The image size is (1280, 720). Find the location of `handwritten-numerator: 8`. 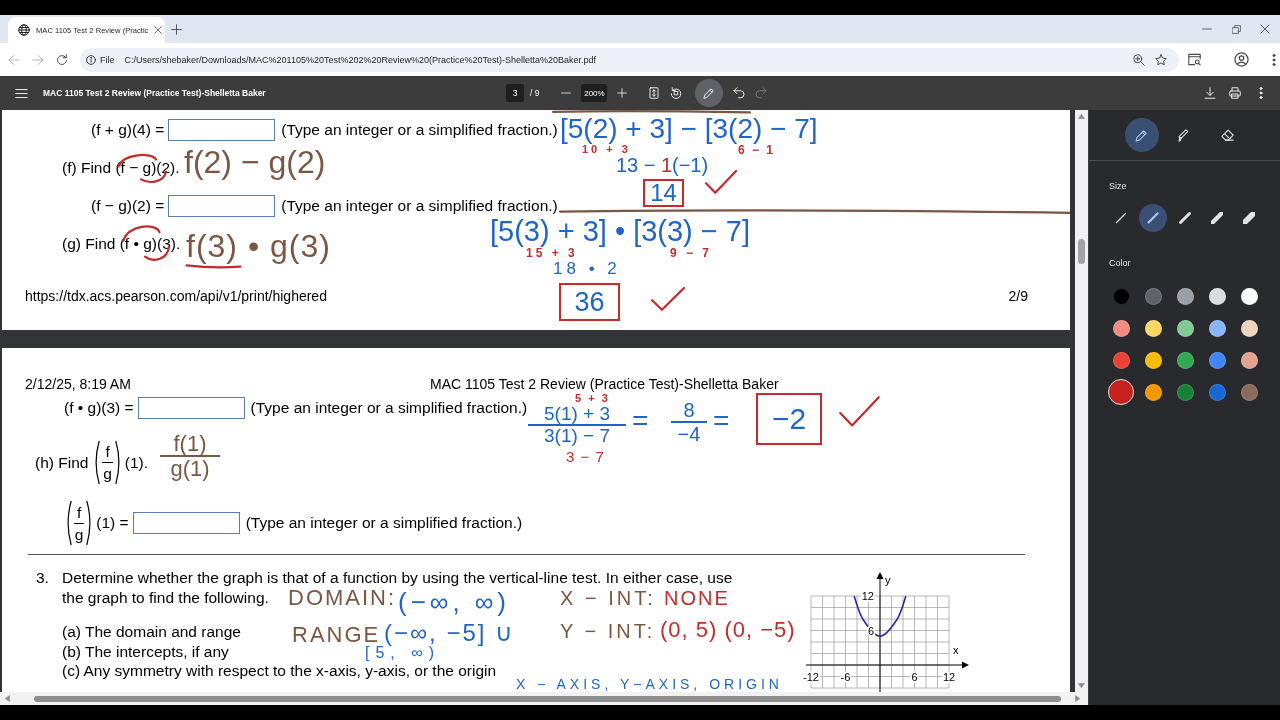

handwritten-numerator: 8 is located at coordinates (689, 411).